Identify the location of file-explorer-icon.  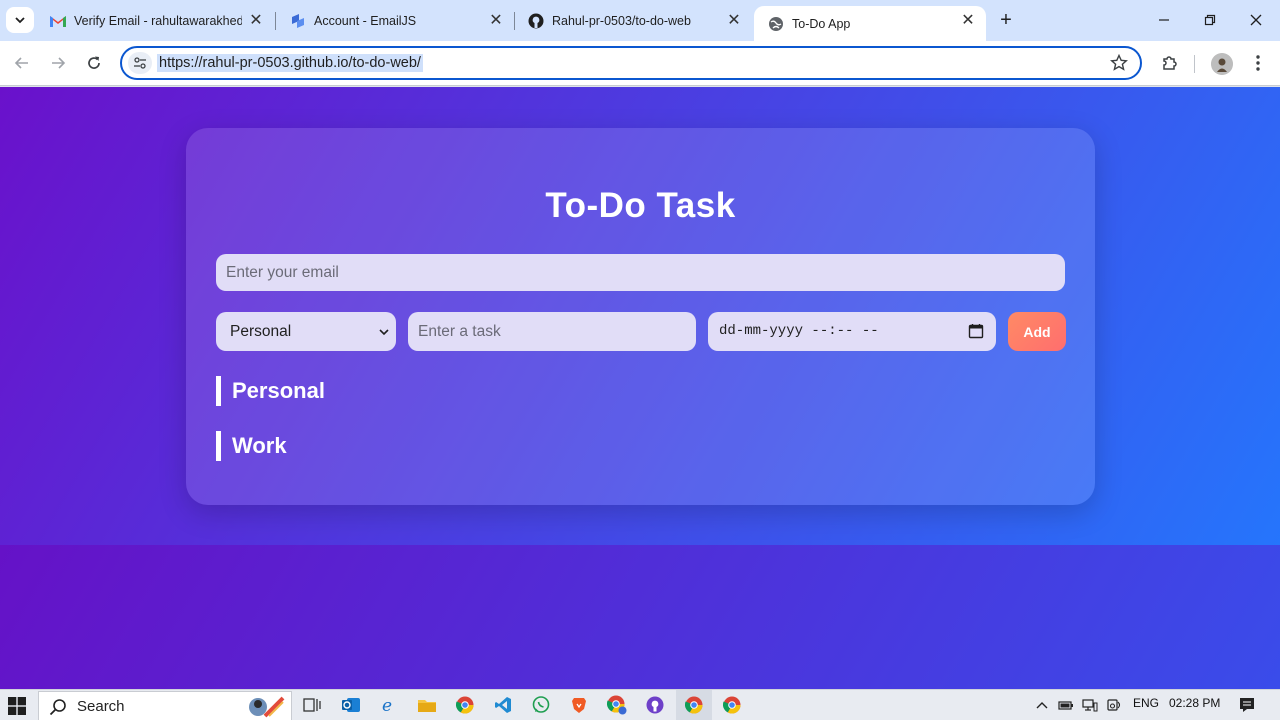
(427, 705).